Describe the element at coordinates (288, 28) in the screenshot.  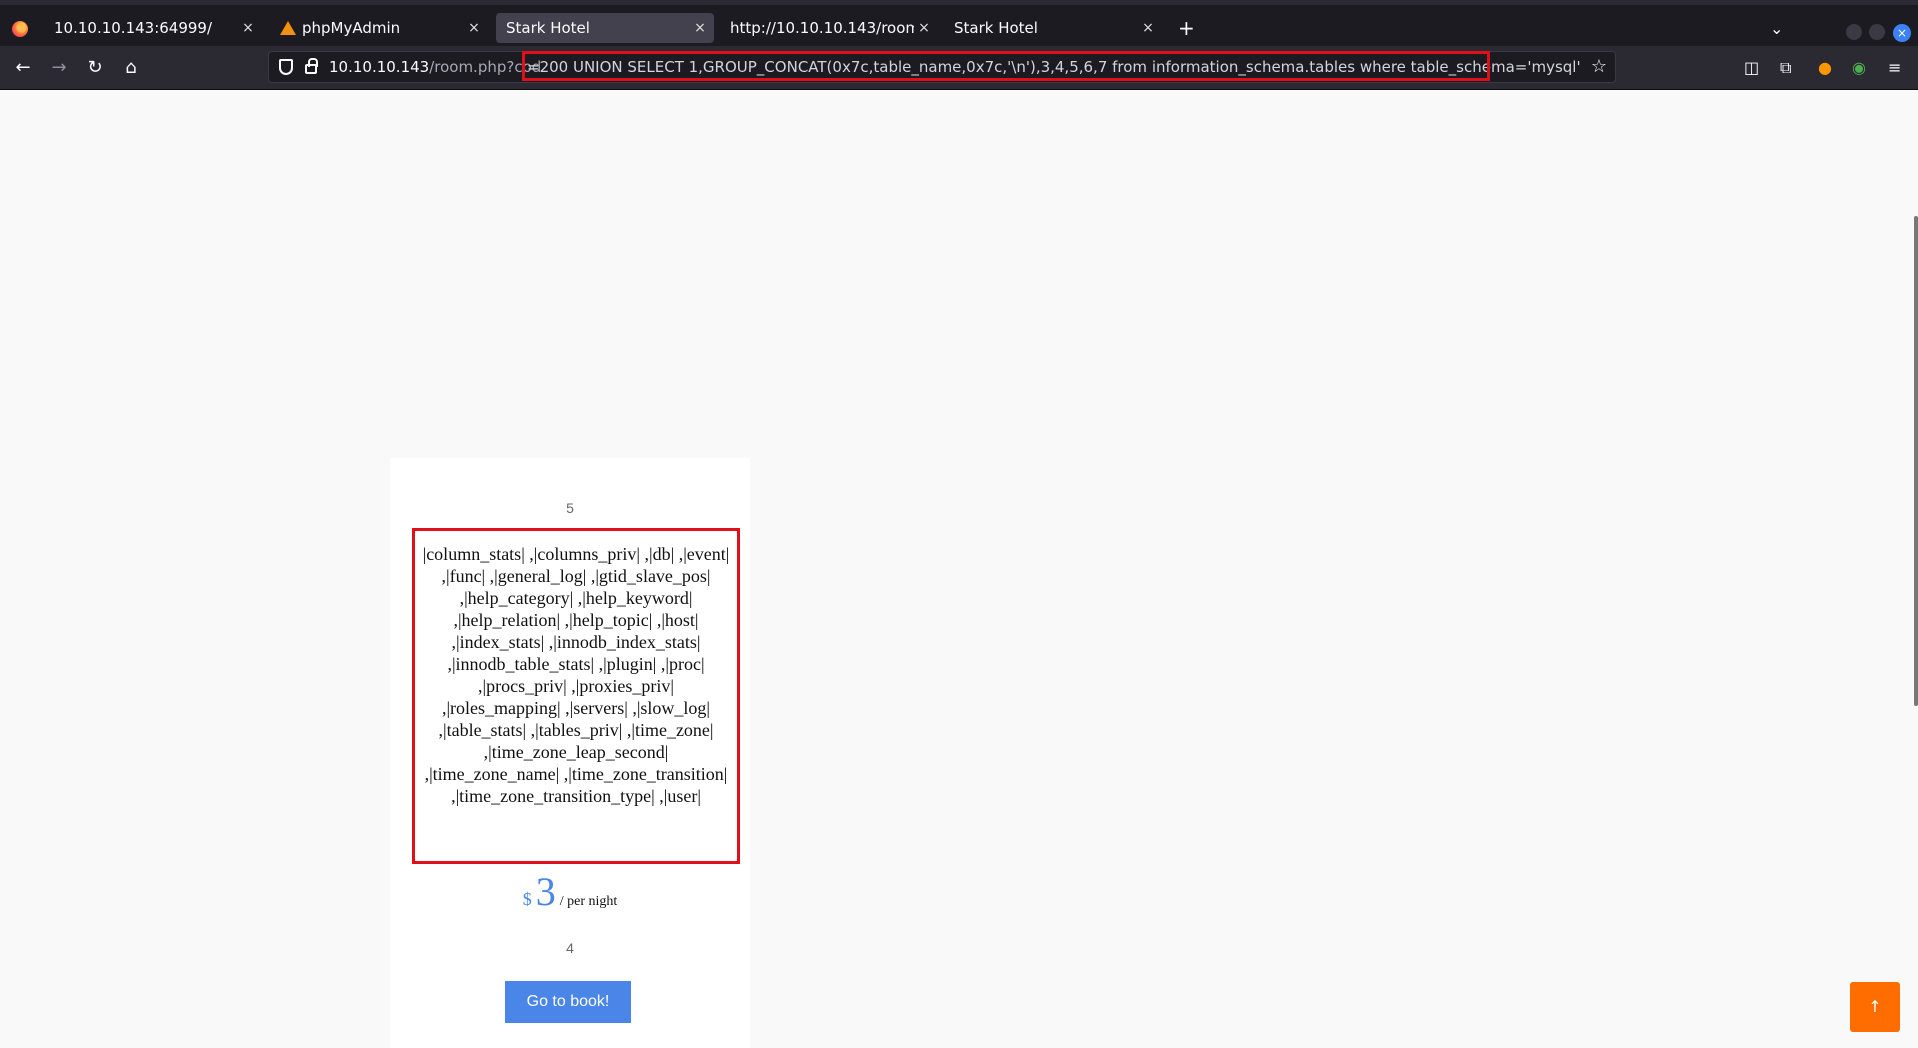
I see `phpmyadmin-sail-icon` at that location.